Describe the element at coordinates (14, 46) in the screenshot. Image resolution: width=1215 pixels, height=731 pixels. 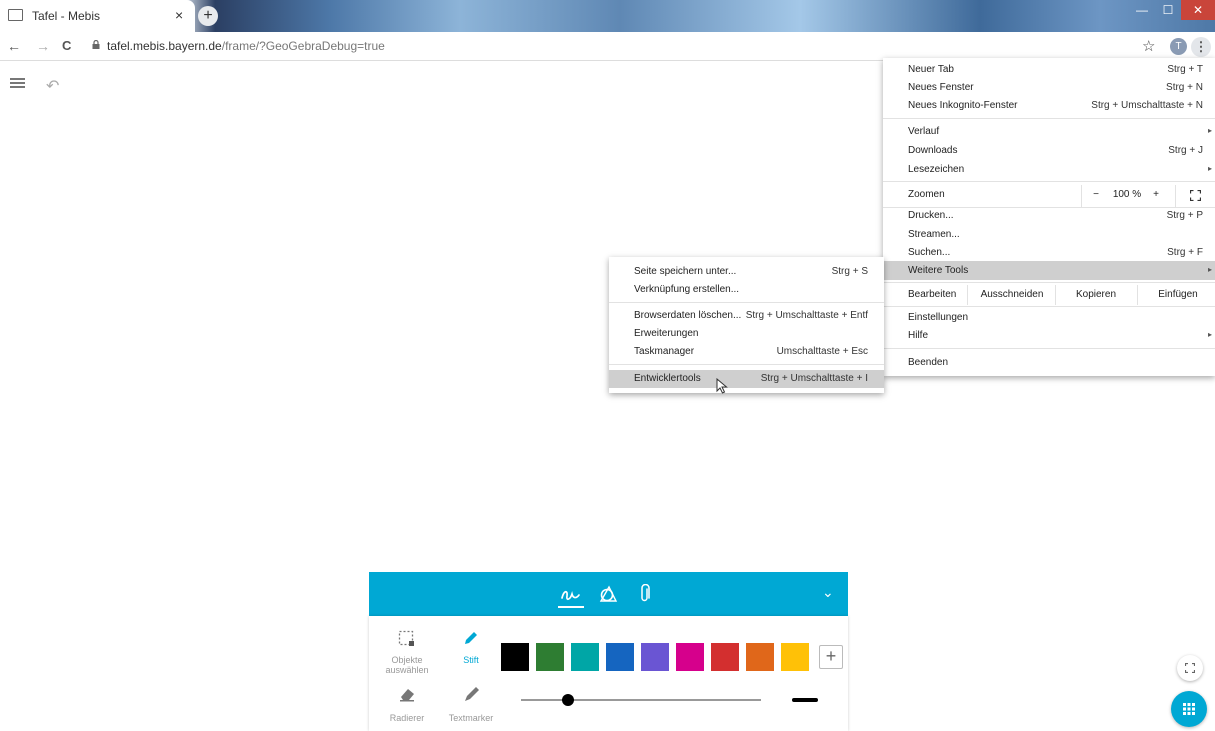
I see `back-button: ←` at that location.